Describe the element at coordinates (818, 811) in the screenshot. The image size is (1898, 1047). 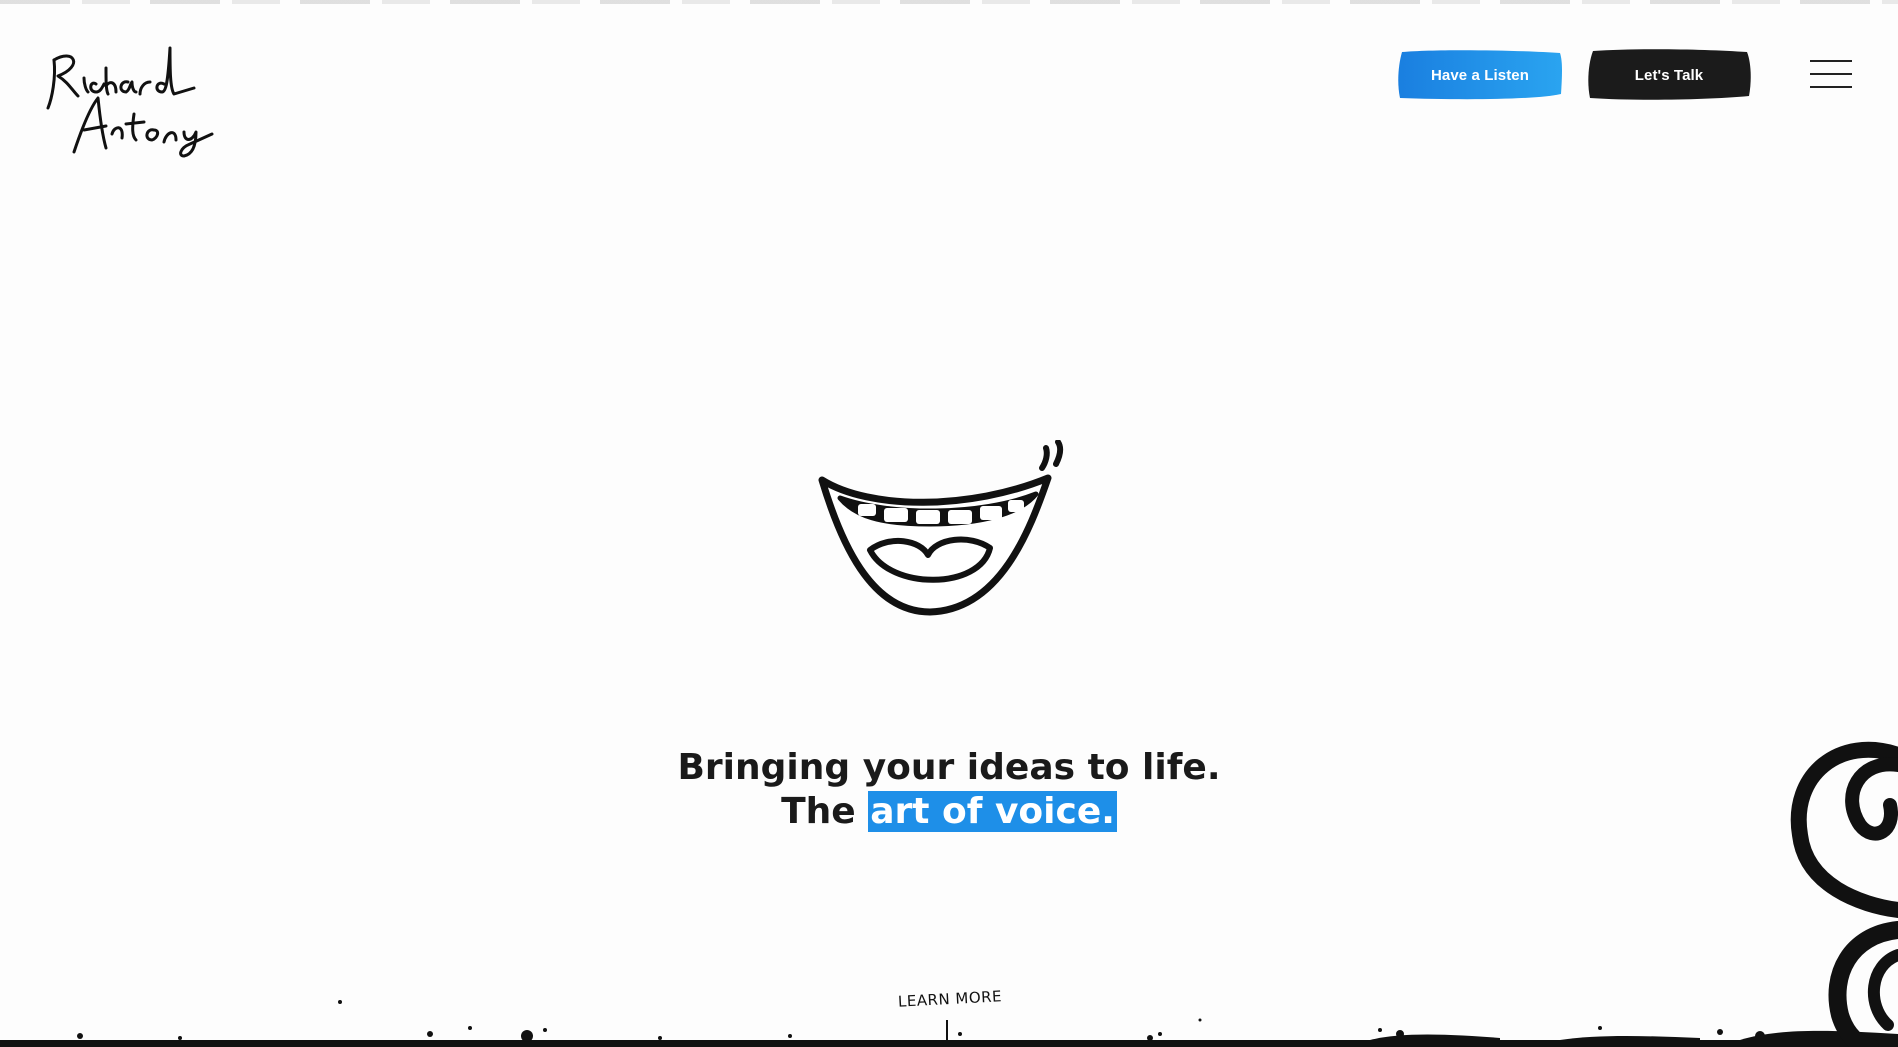
I see `headline-prefix: The` at that location.